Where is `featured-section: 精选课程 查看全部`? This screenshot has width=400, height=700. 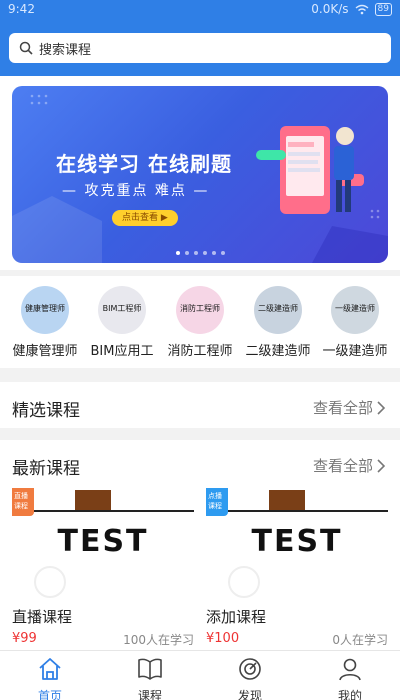
featured-section: 精选课程 查看全部 is located at coordinates (200, 405).